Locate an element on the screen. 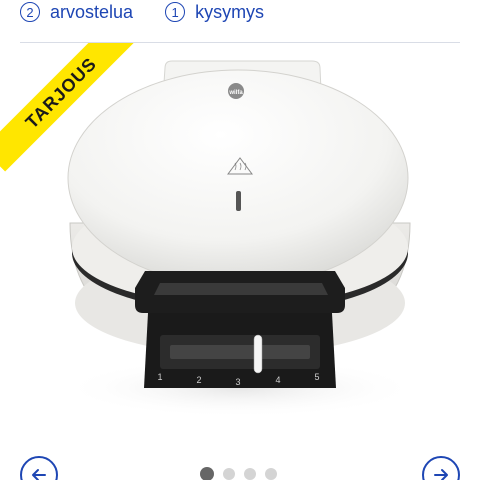 This screenshot has height=480, width=480. reviews-count: 2 is located at coordinates (30, 12).